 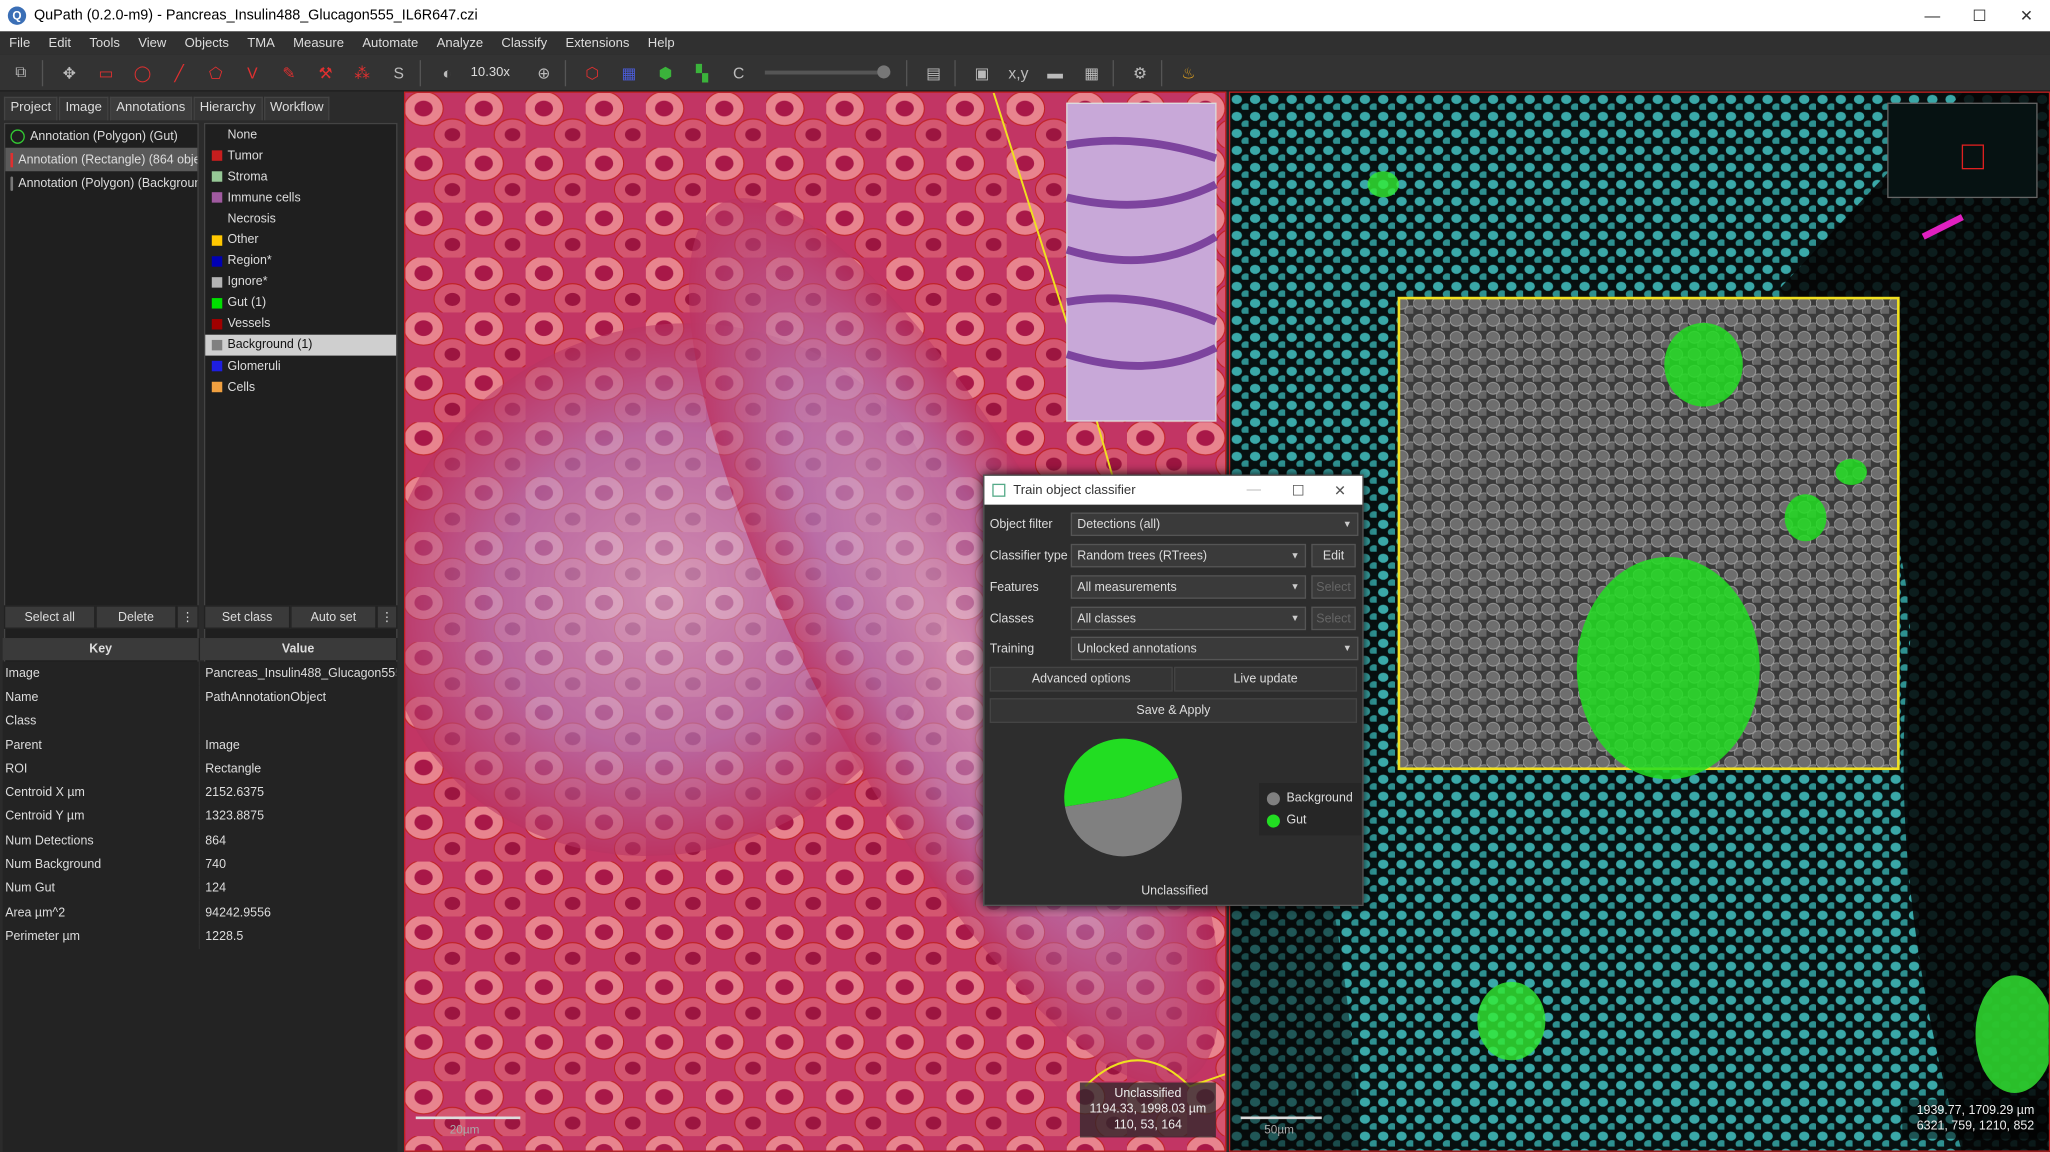 What do you see at coordinates (1266, 679) in the screenshot?
I see `live-update-toggle: Live update` at bounding box center [1266, 679].